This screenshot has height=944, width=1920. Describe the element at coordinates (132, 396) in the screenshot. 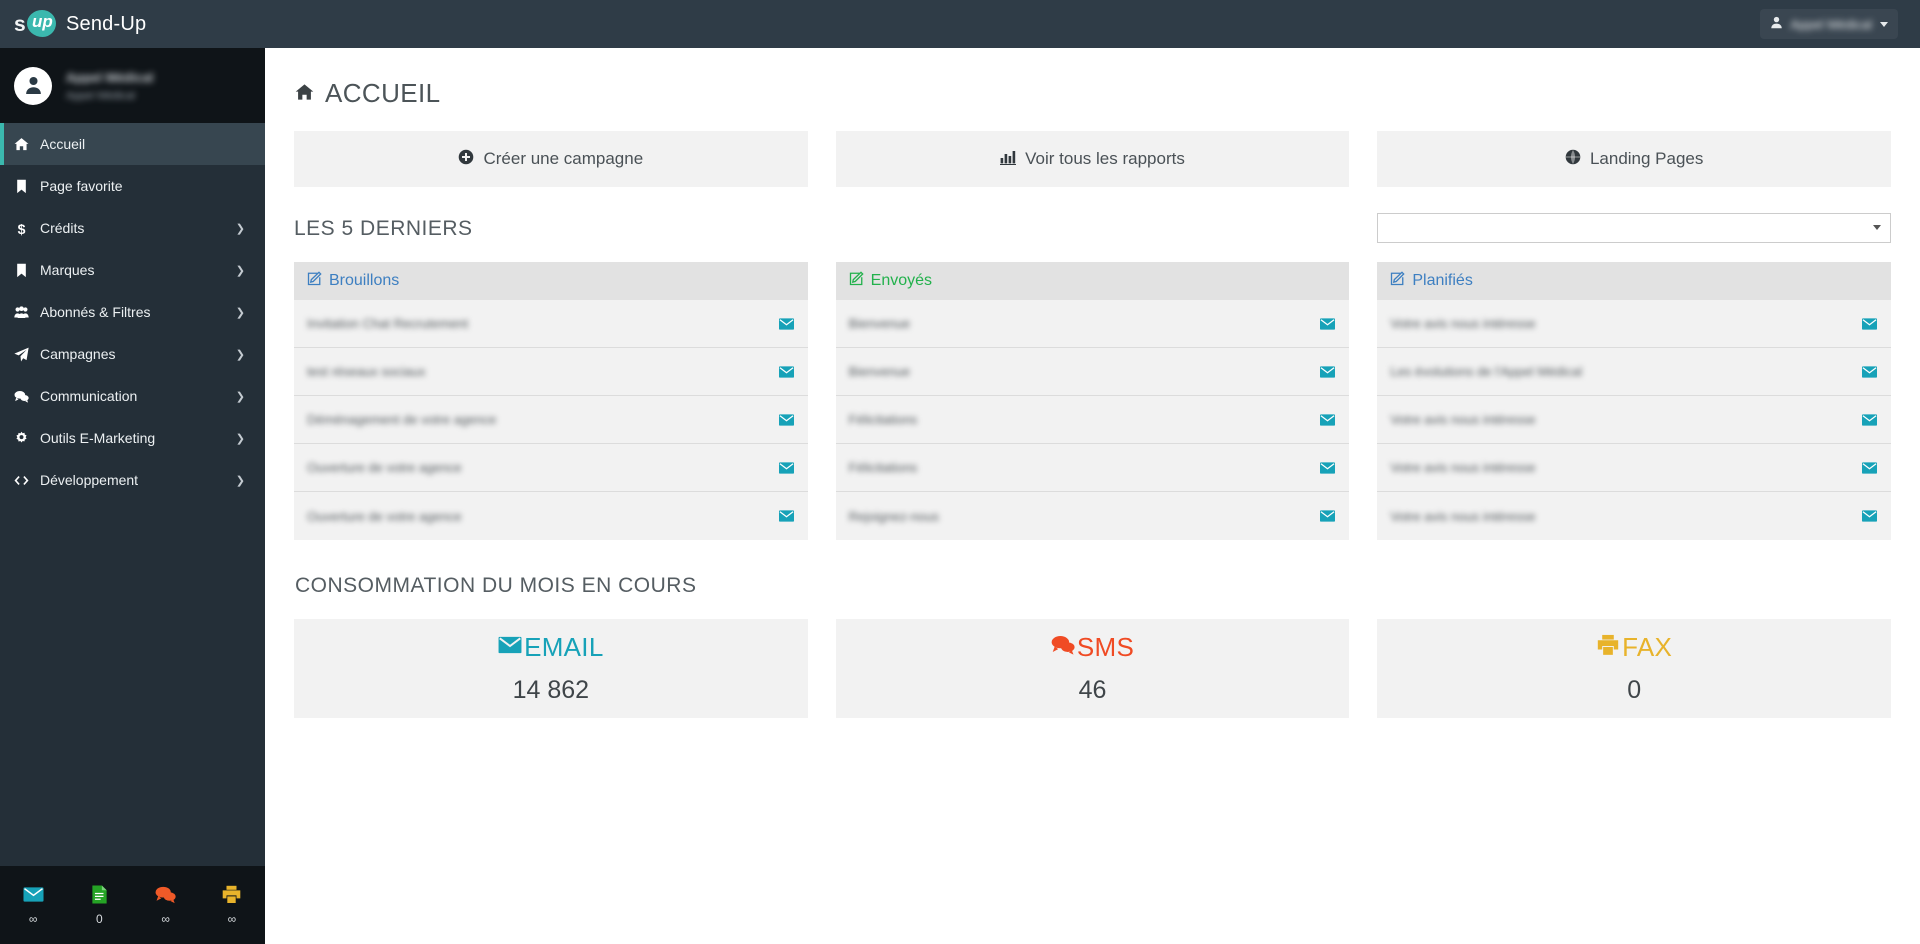

I see `sidebar-item-communication: Communication ❯` at that location.